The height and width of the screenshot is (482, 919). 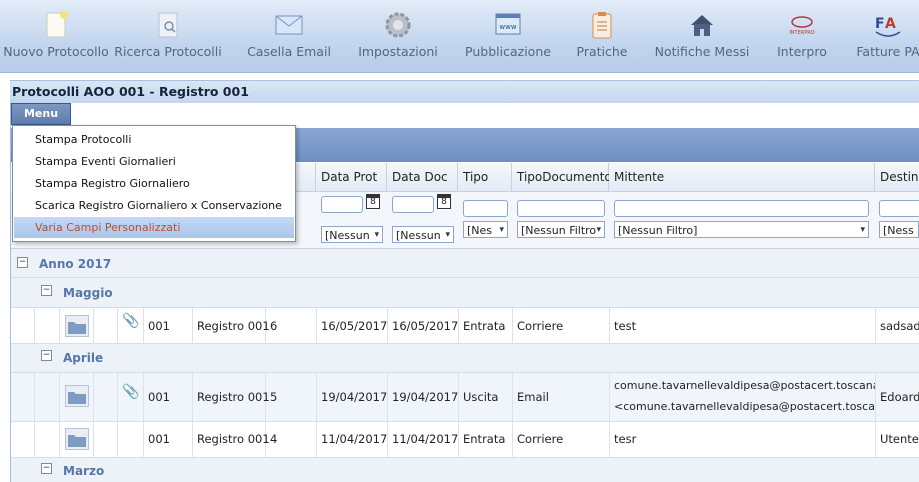 What do you see at coordinates (464, 91) in the screenshot?
I see `panel-title-bar: Protocolli AOO 001 - Registro 001` at bounding box center [464, 91].